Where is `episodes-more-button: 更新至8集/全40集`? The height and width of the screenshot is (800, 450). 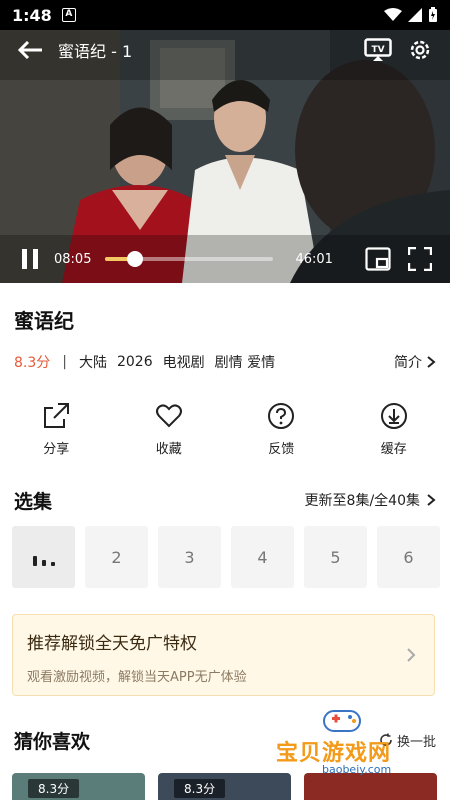
episodes-more-button: 更新至8集/全40集 is located at coordinates (370, 500).